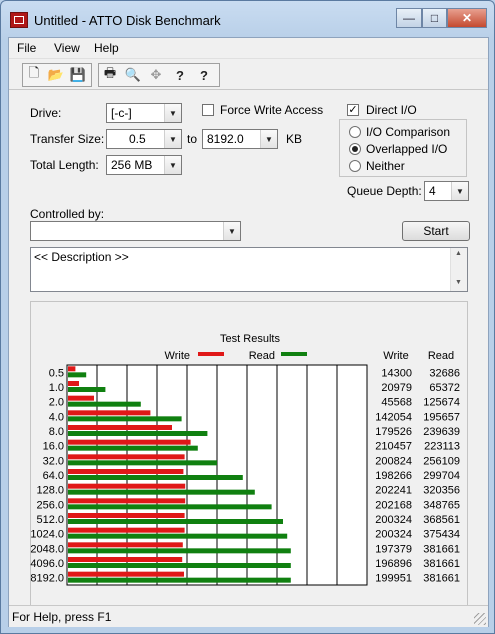 The image size is (495, 634). What do you see at coordinates (133, 75) in the screenshot?
I see `print-preview-icon: 🔍` at bounding box center [133, 75].